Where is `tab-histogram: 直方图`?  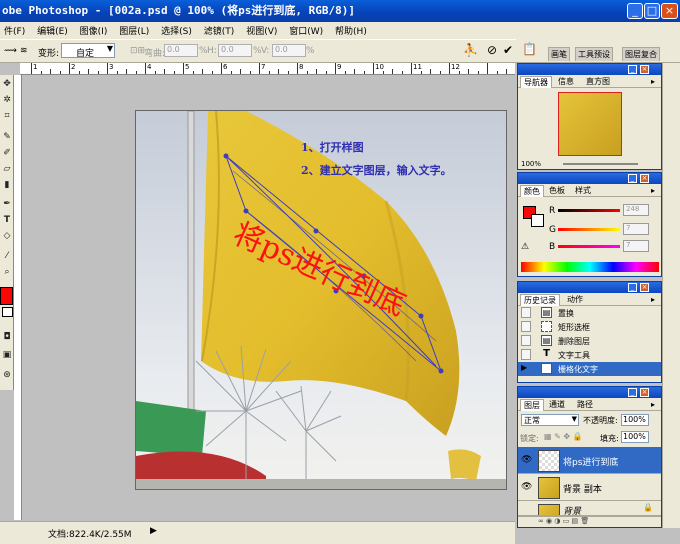
tab-histogram: 直方图 is located at coordinates (598, 82).